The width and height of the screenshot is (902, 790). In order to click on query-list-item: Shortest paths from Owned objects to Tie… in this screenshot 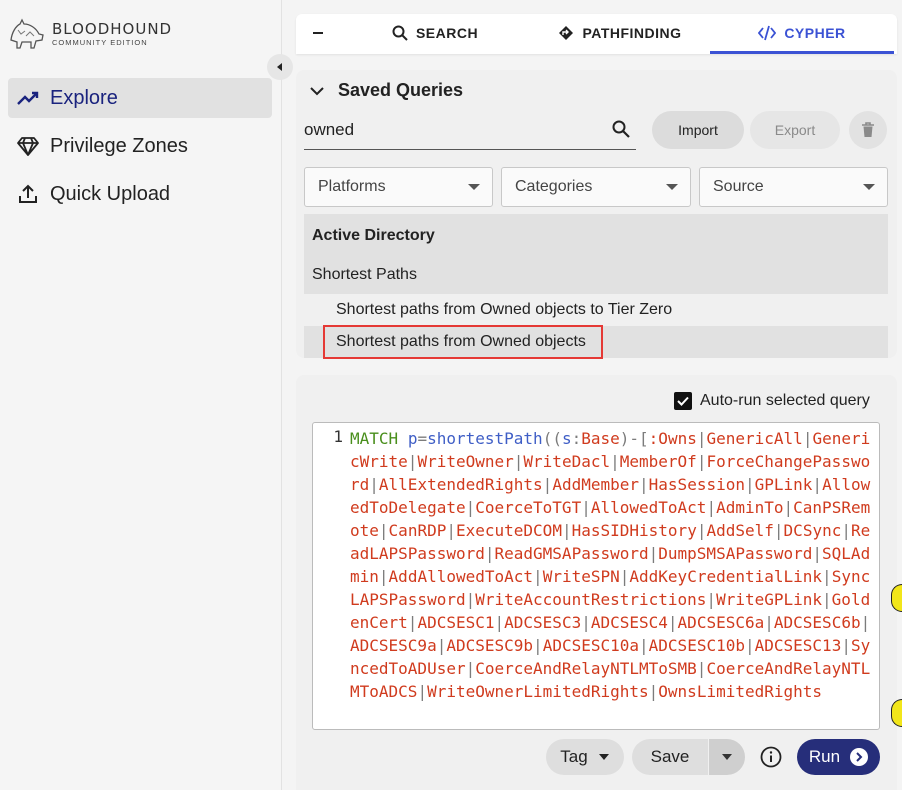, I will do `click(596, 310)`.